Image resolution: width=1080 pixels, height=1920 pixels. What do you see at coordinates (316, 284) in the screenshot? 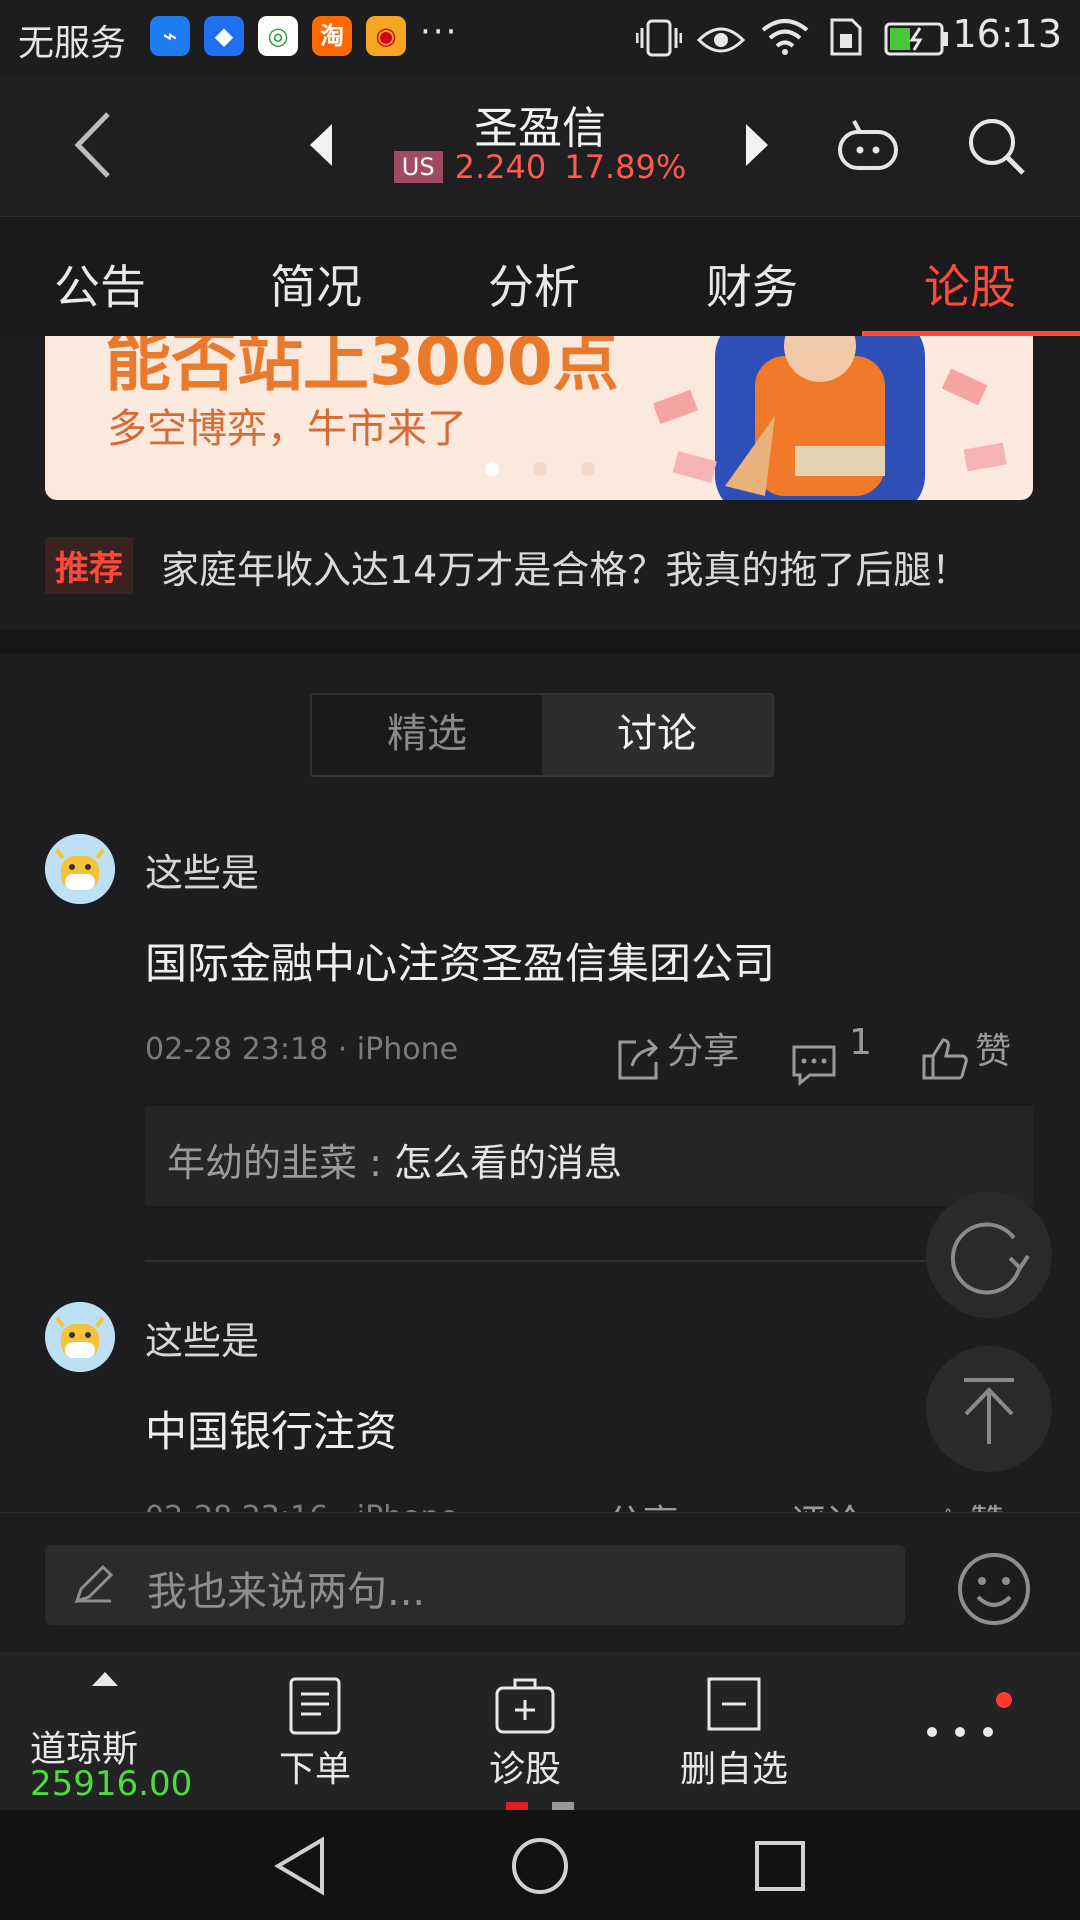
I see `tab-overview: 简况` at bounding box center [316, 284].